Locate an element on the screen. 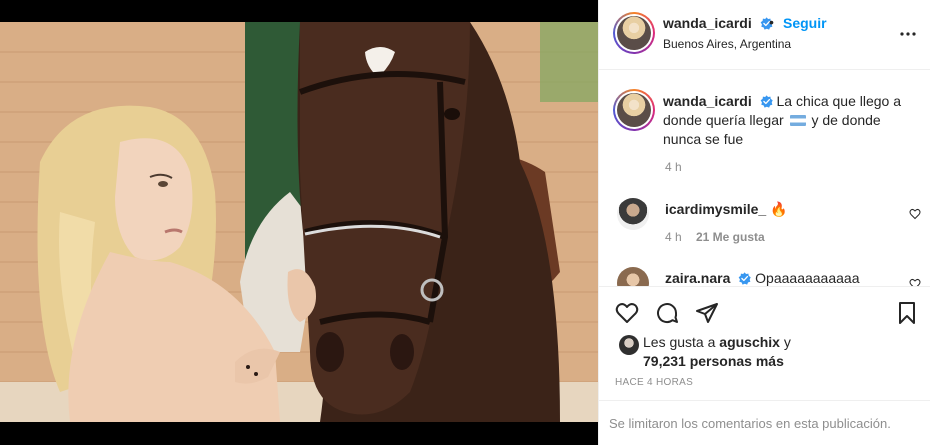 This screenshot has height=445, width=930. post-location: Buenos Aires, Argentina is located at coordinates (727, 44).